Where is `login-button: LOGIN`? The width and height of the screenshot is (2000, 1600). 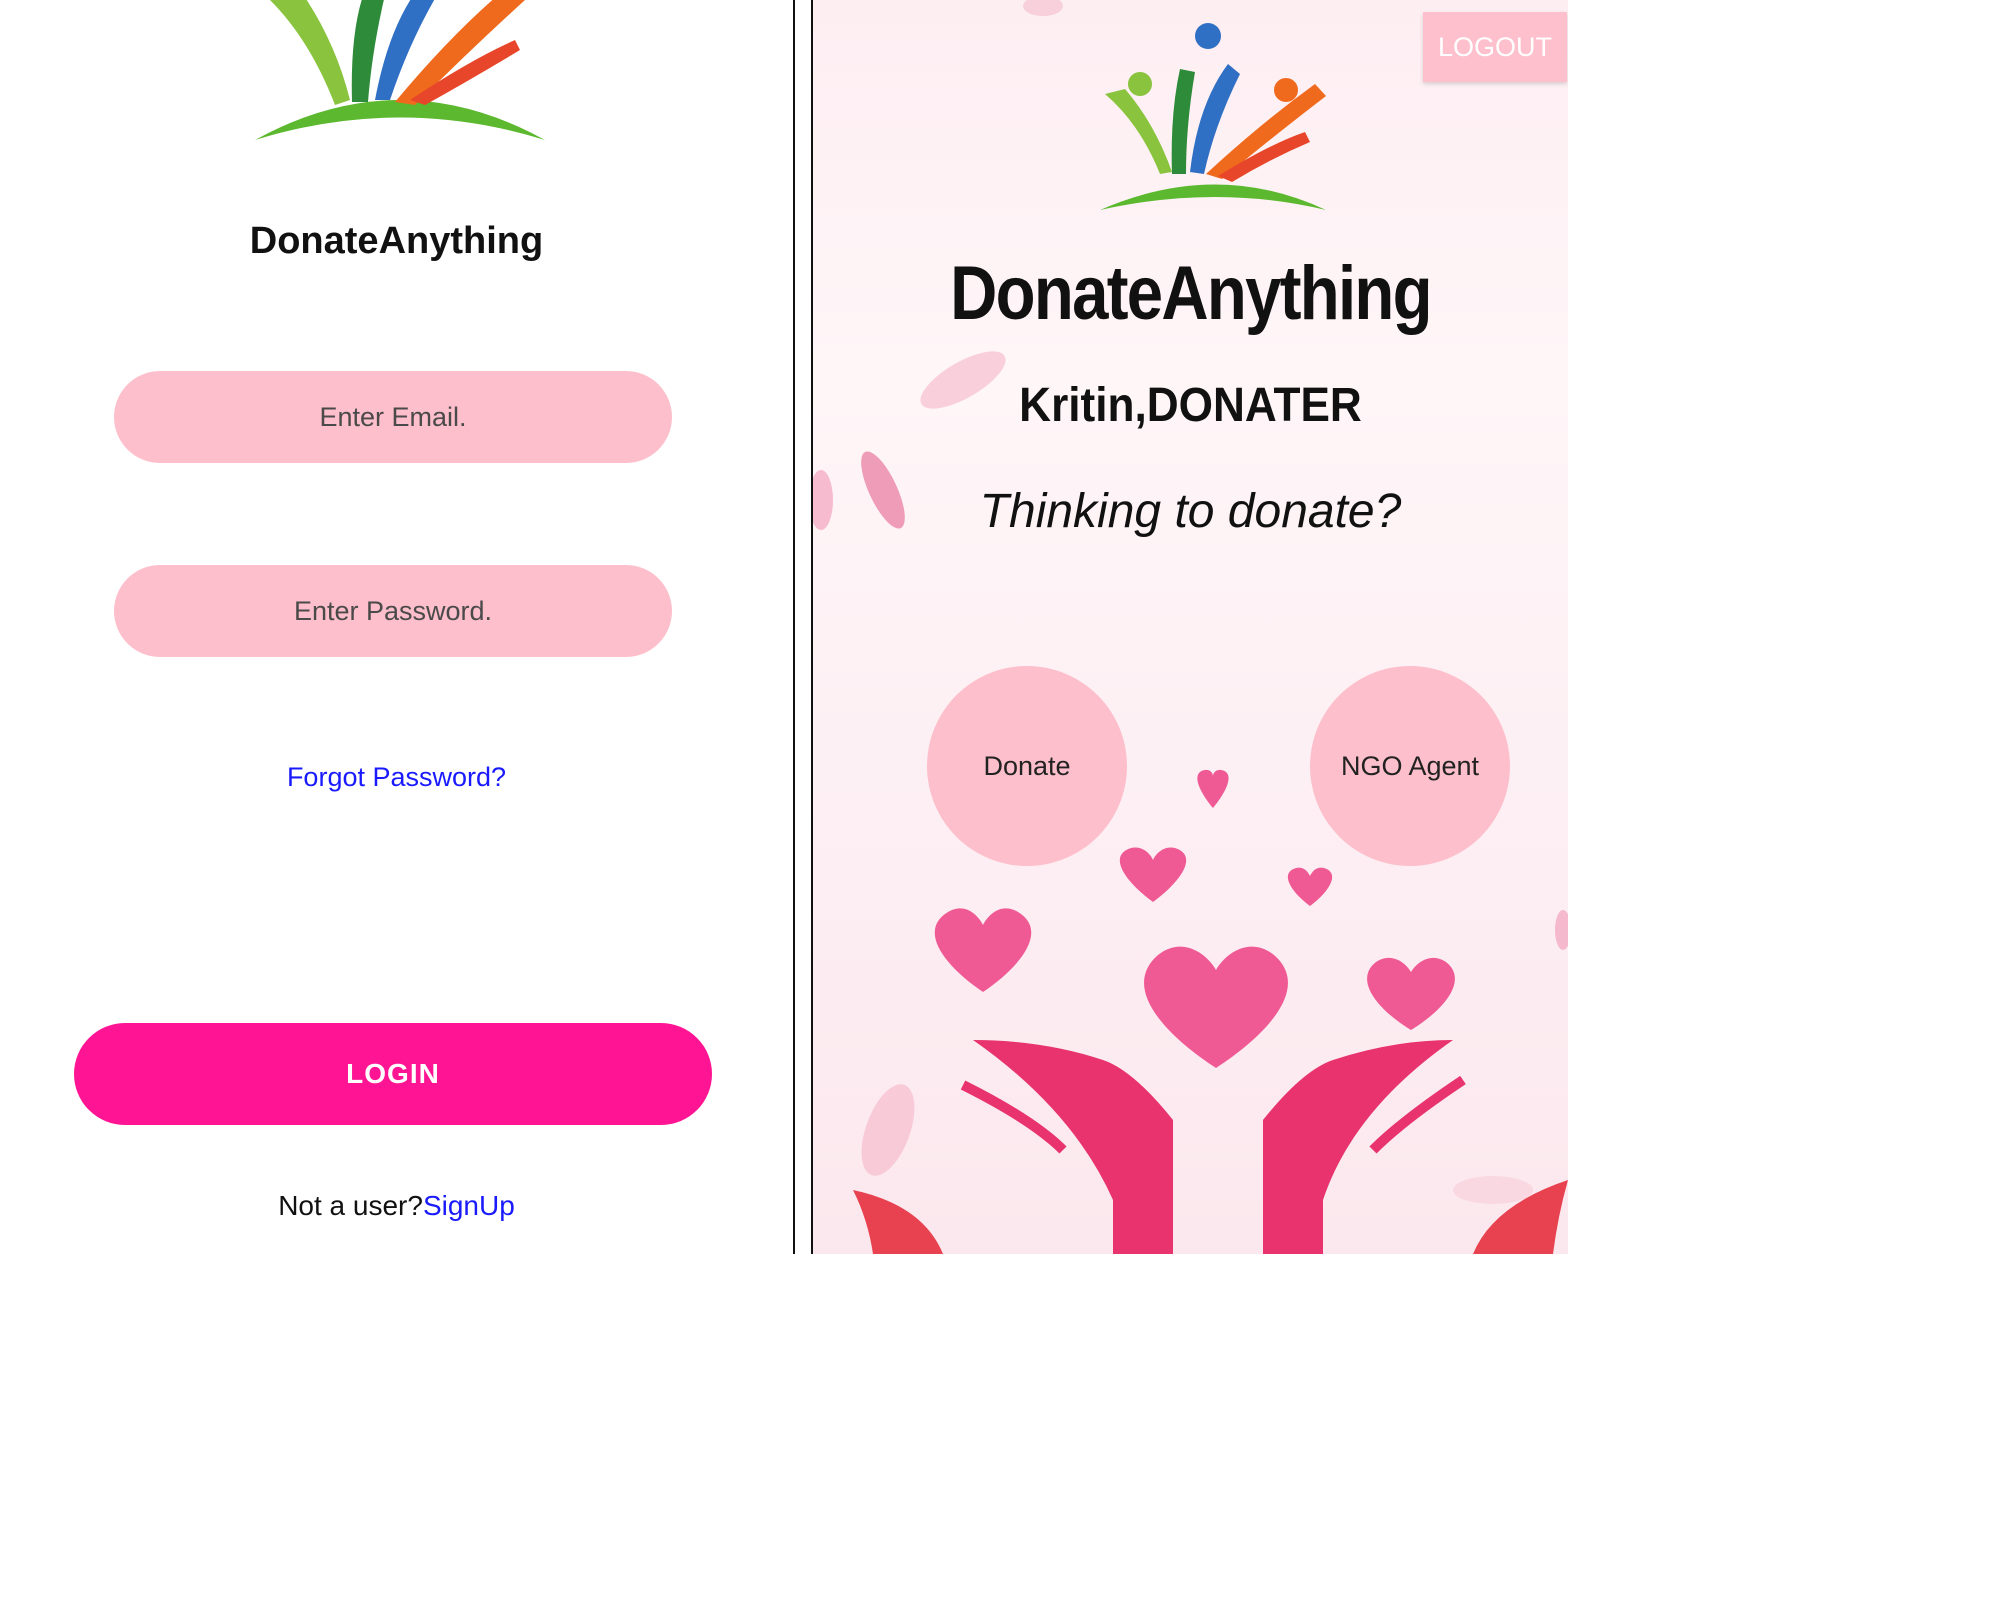
login-button: LOGIN is located at coordinates (393, 1074).